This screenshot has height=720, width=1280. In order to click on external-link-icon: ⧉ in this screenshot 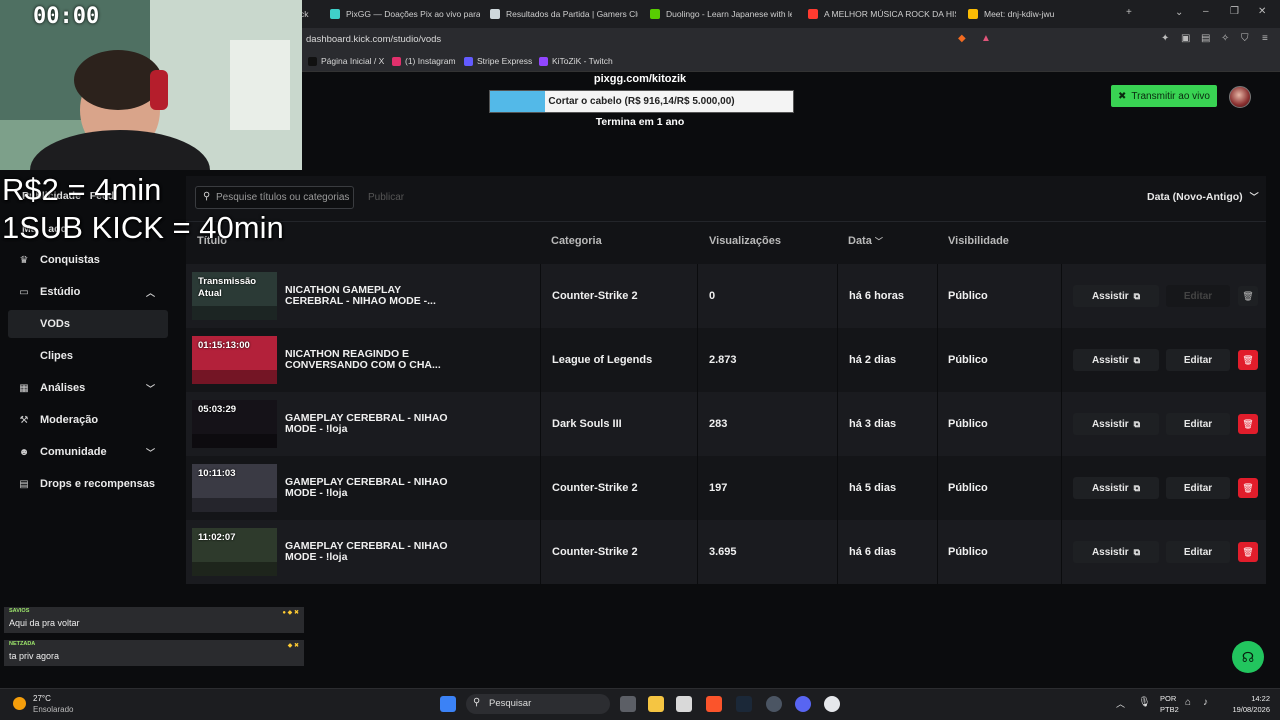, I will do `click(1137, 359)`.